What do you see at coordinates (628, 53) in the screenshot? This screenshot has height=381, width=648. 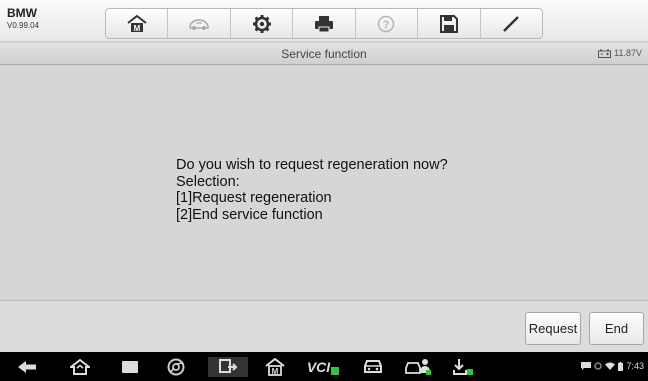 I see `voltage-value: 11.87V` at bounding box center [628, 53].